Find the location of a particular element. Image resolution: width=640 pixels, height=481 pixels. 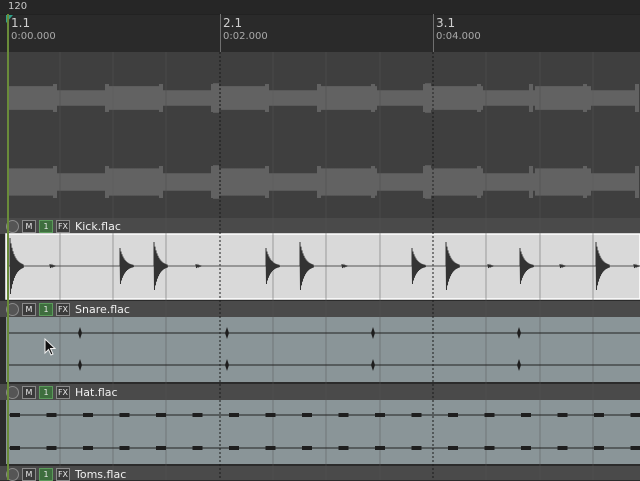

item-name: Kick.flac is located at coordinates (98, 226).